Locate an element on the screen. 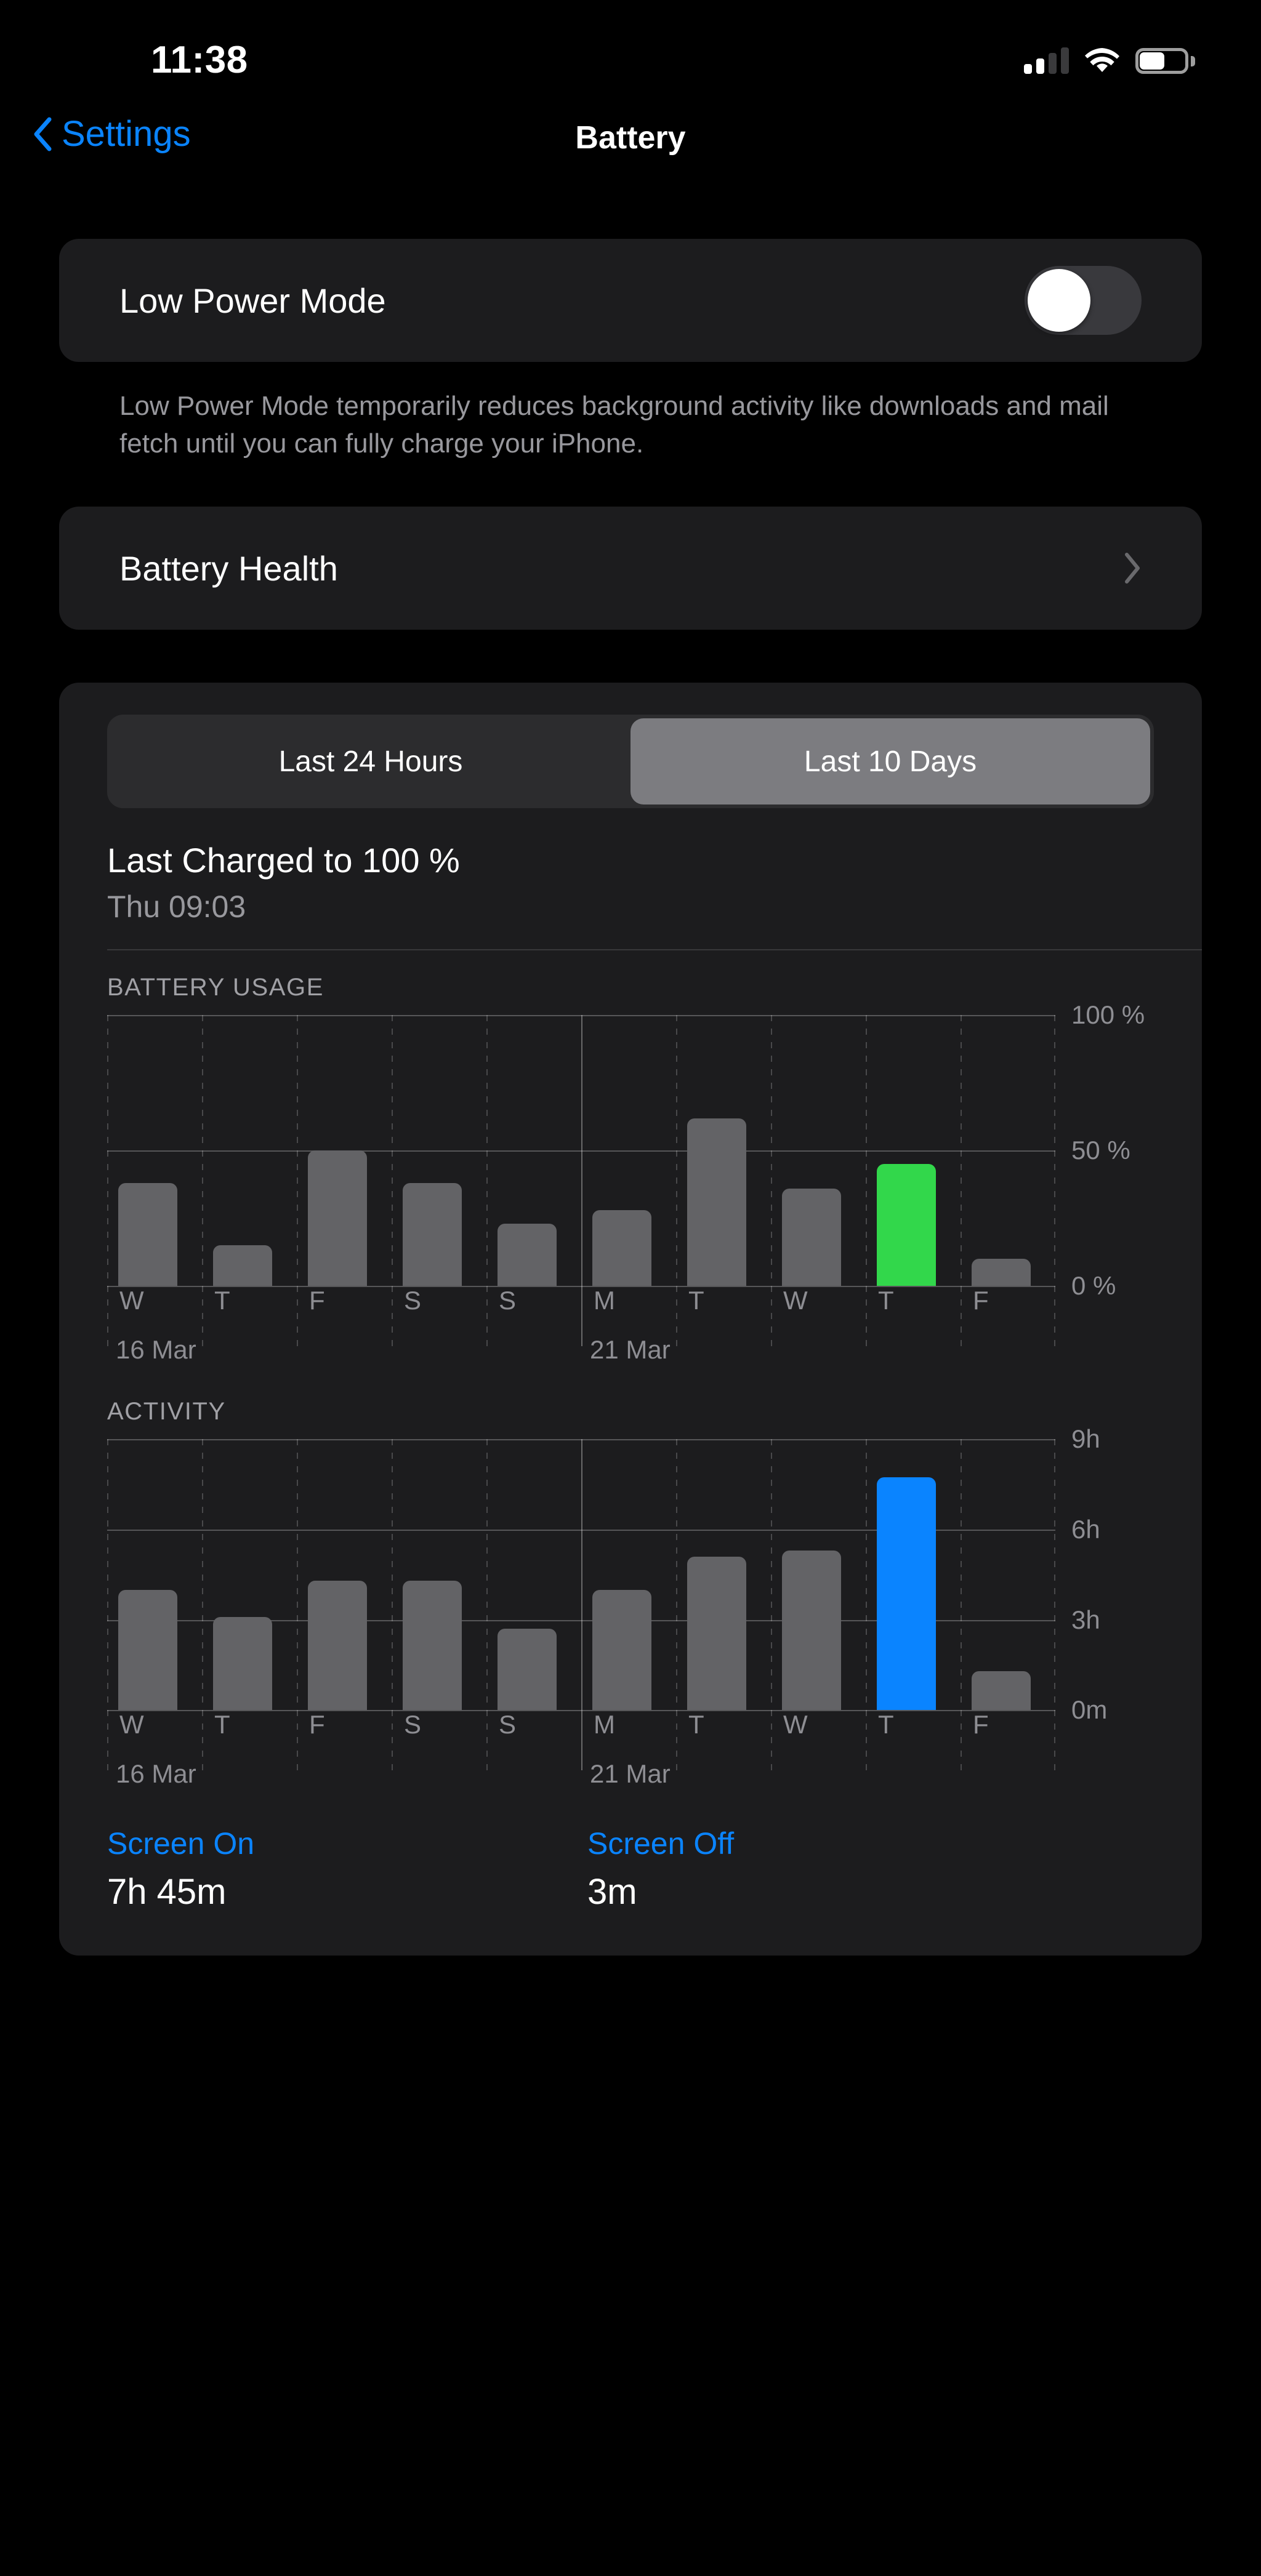  battery-health-row: Battery Health is located at coordinates (630, 568).